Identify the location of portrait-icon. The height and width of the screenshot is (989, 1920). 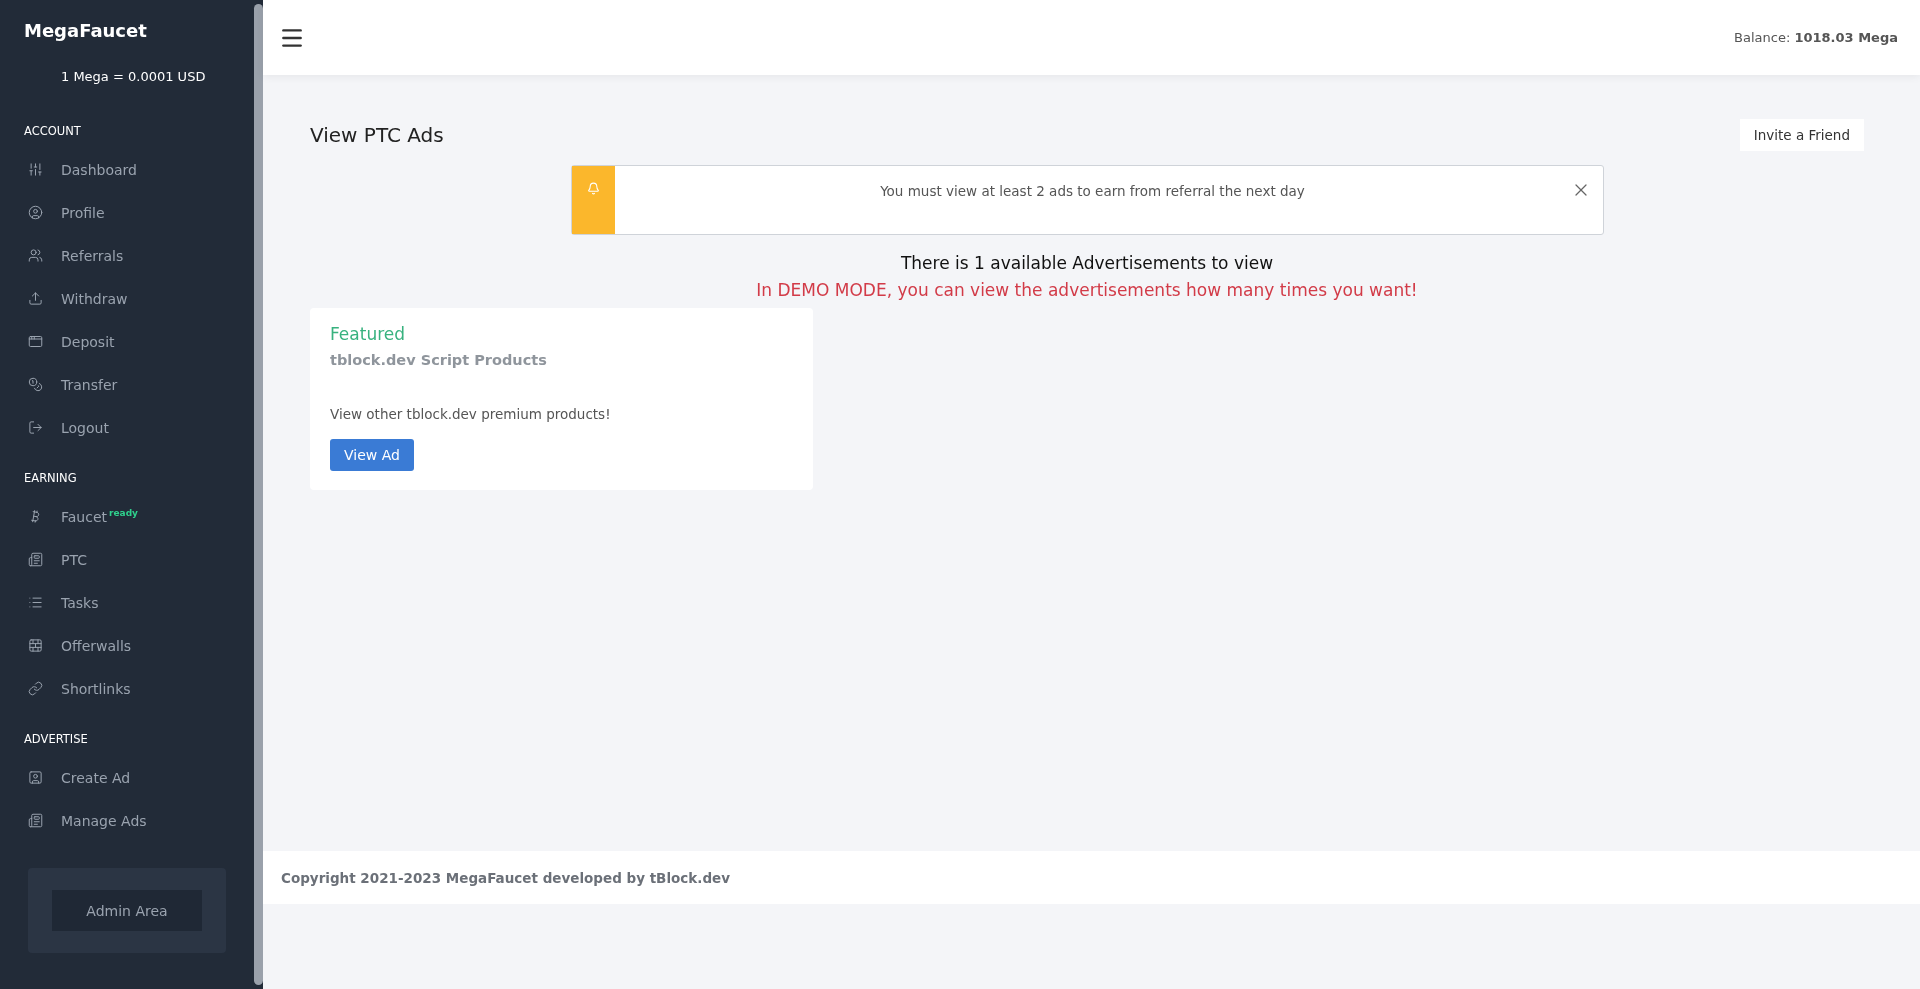
(35, 777).